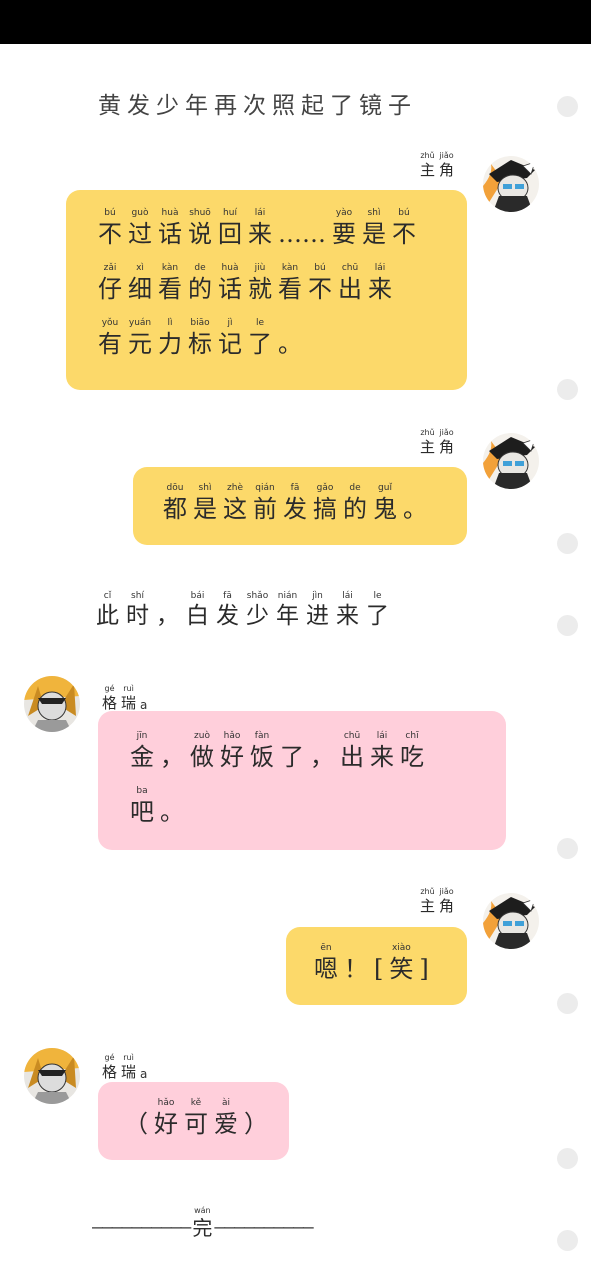  I want to click on ruby-token: fàn 饭, so click(262, 751).